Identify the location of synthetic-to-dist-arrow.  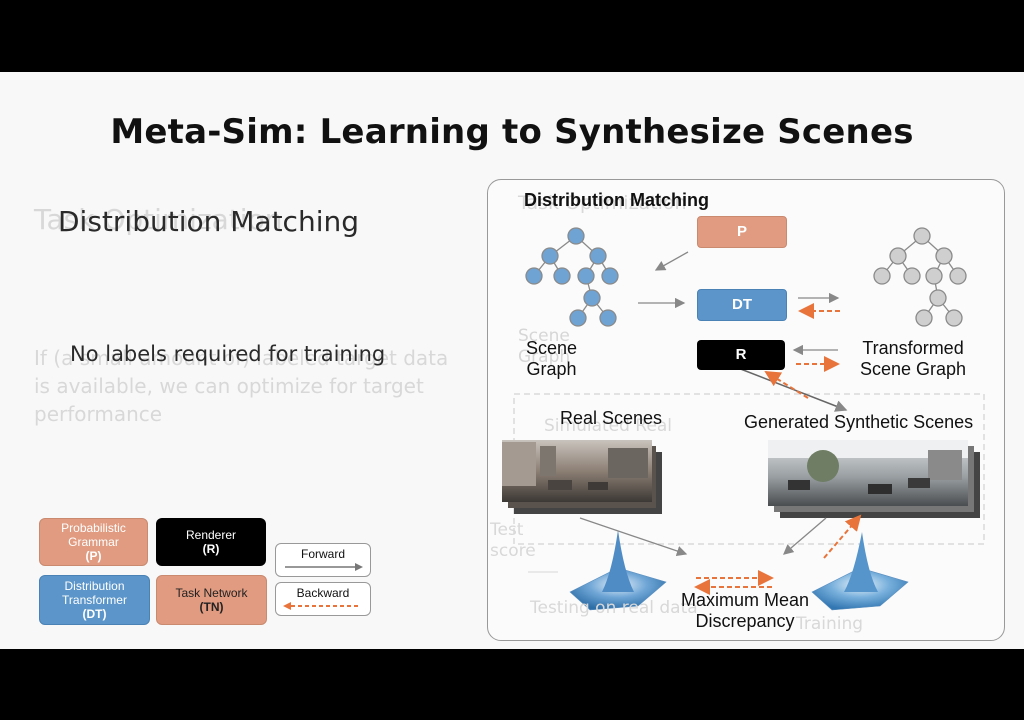
(805, 536).